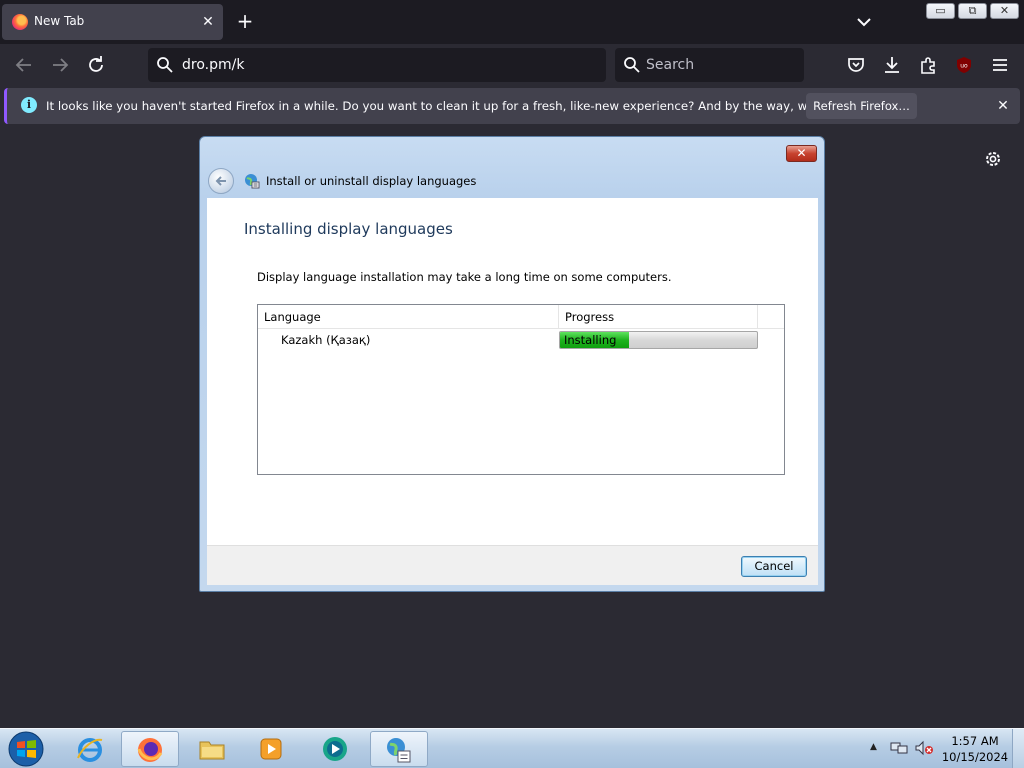 Image resolution: width=1024 pixels, height=768 pixels. I want to click on file-explorer-icon, so click(212, 750).